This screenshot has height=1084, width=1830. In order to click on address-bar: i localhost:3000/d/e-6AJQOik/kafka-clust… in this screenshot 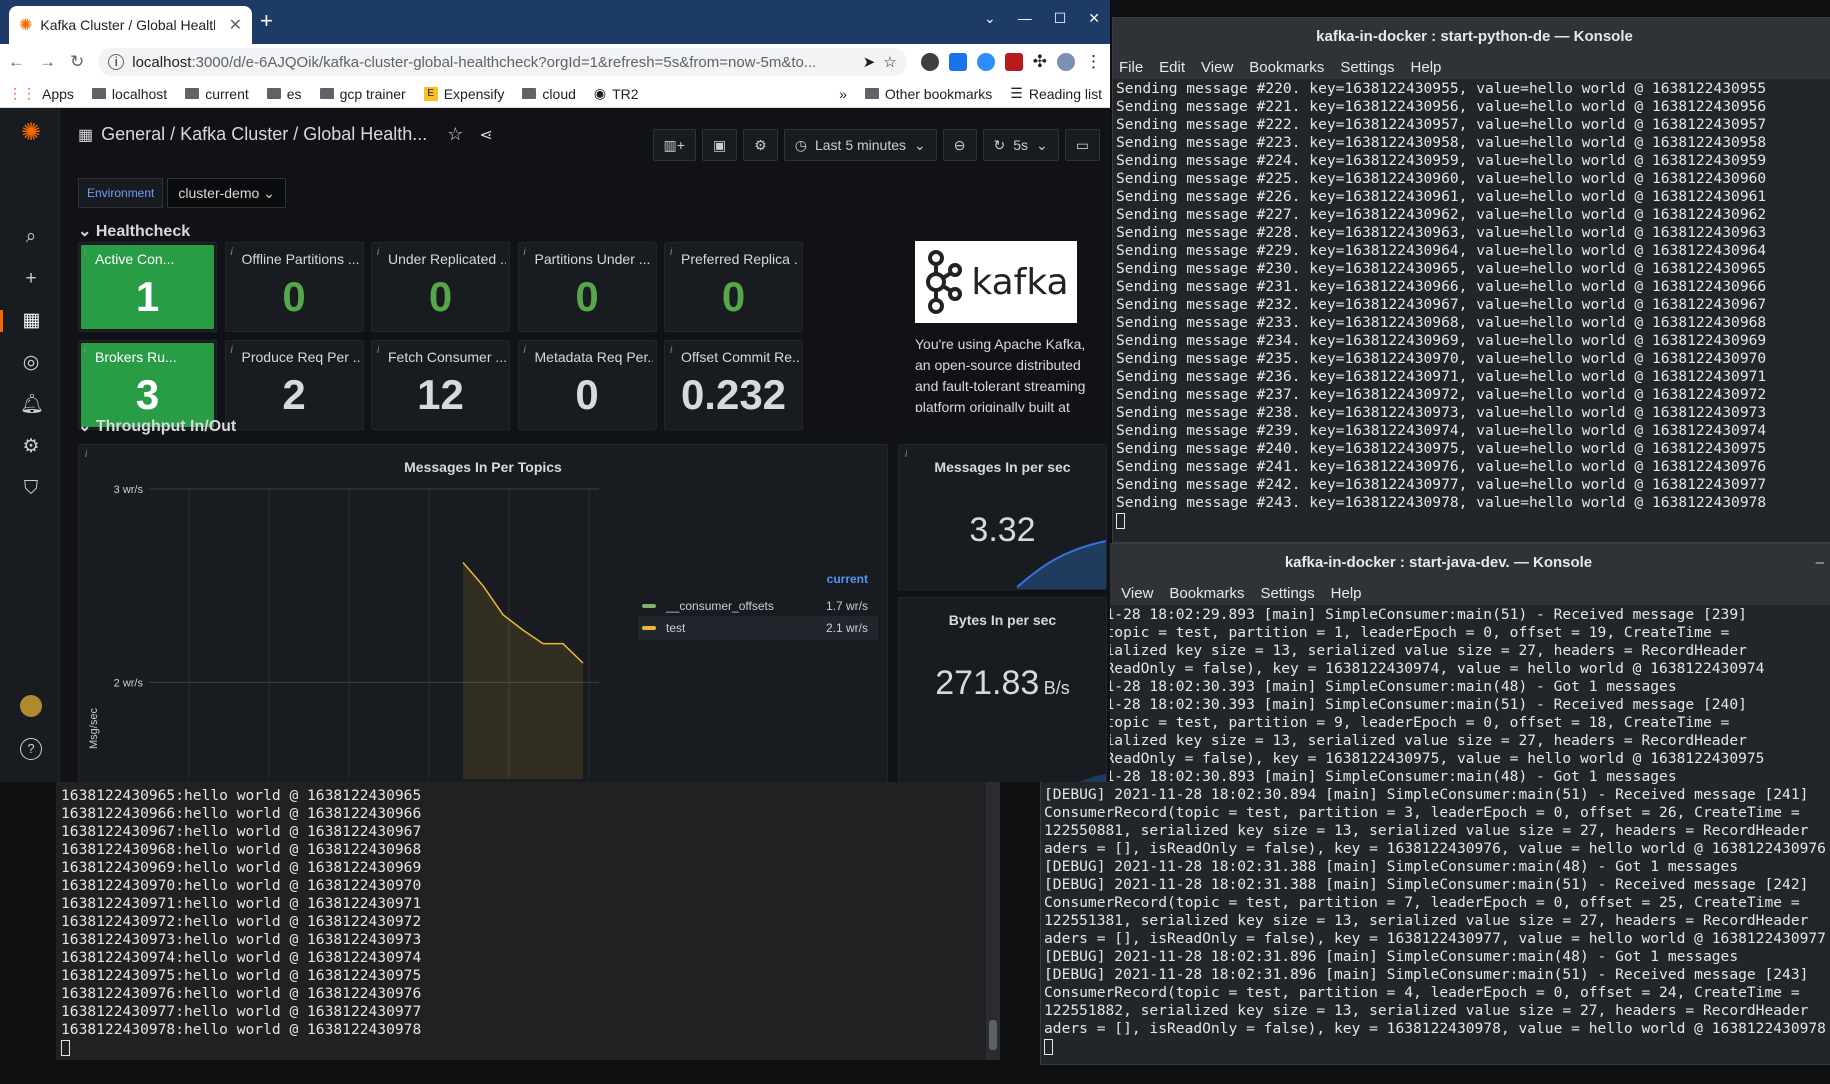, I will do `click(502, 62)`.